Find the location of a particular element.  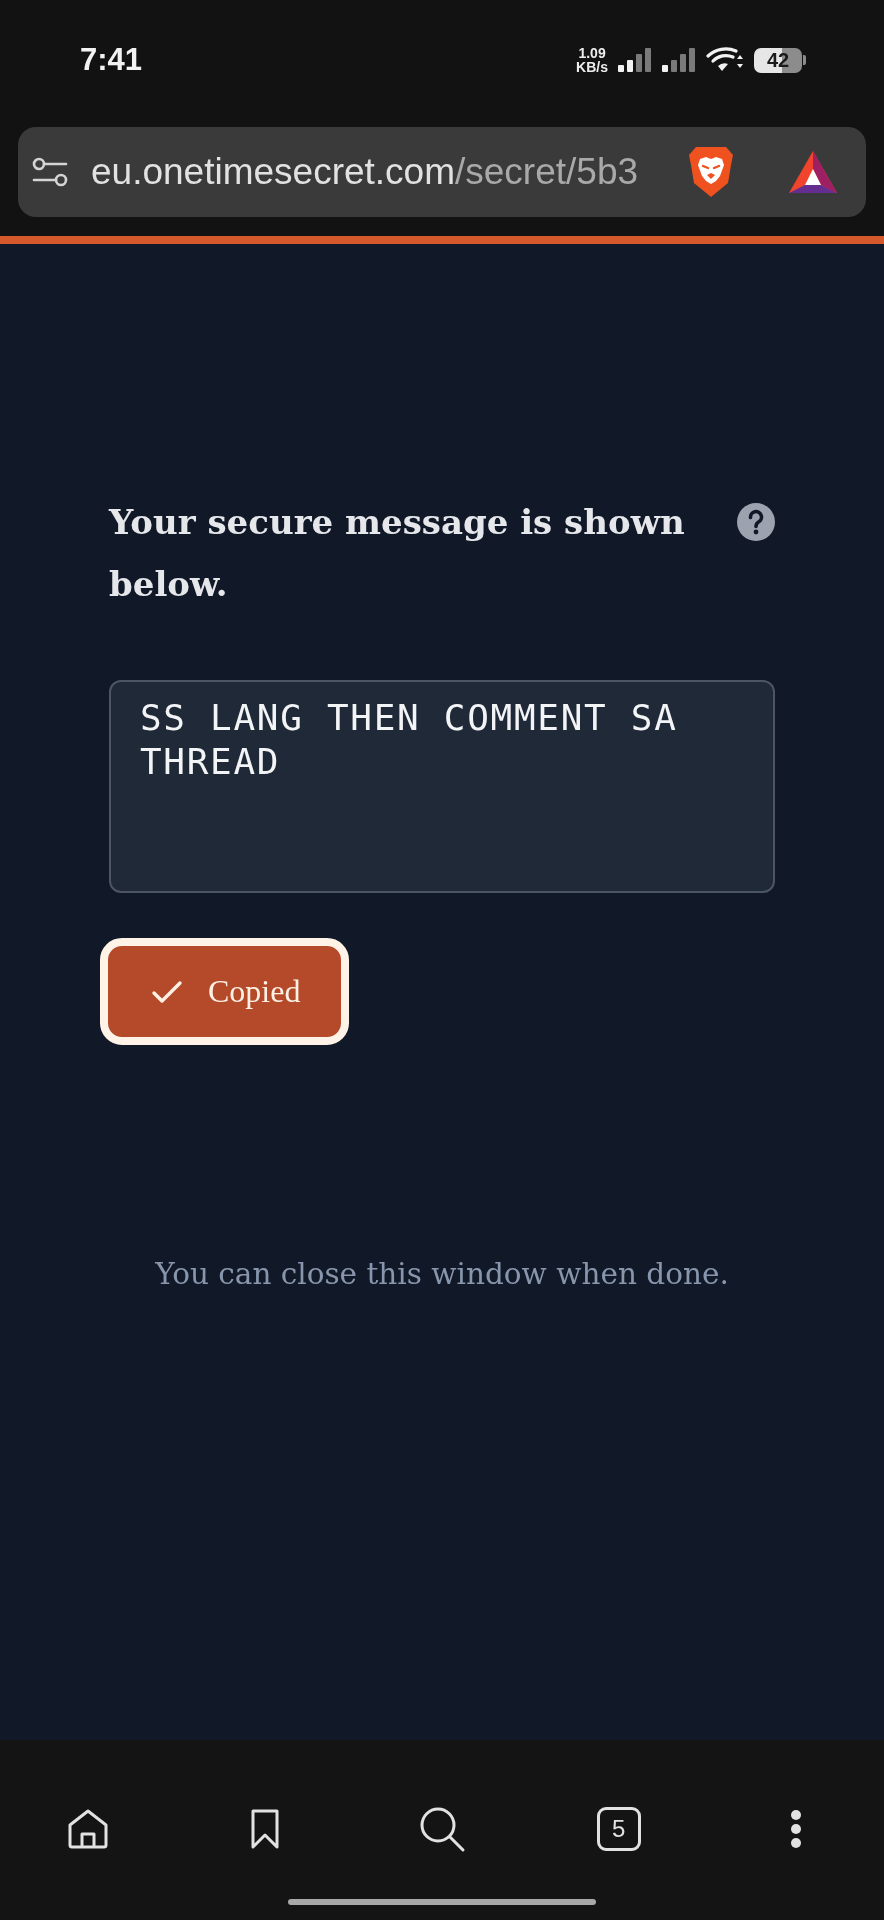

search-icon is located at coordinates (442, 1829).